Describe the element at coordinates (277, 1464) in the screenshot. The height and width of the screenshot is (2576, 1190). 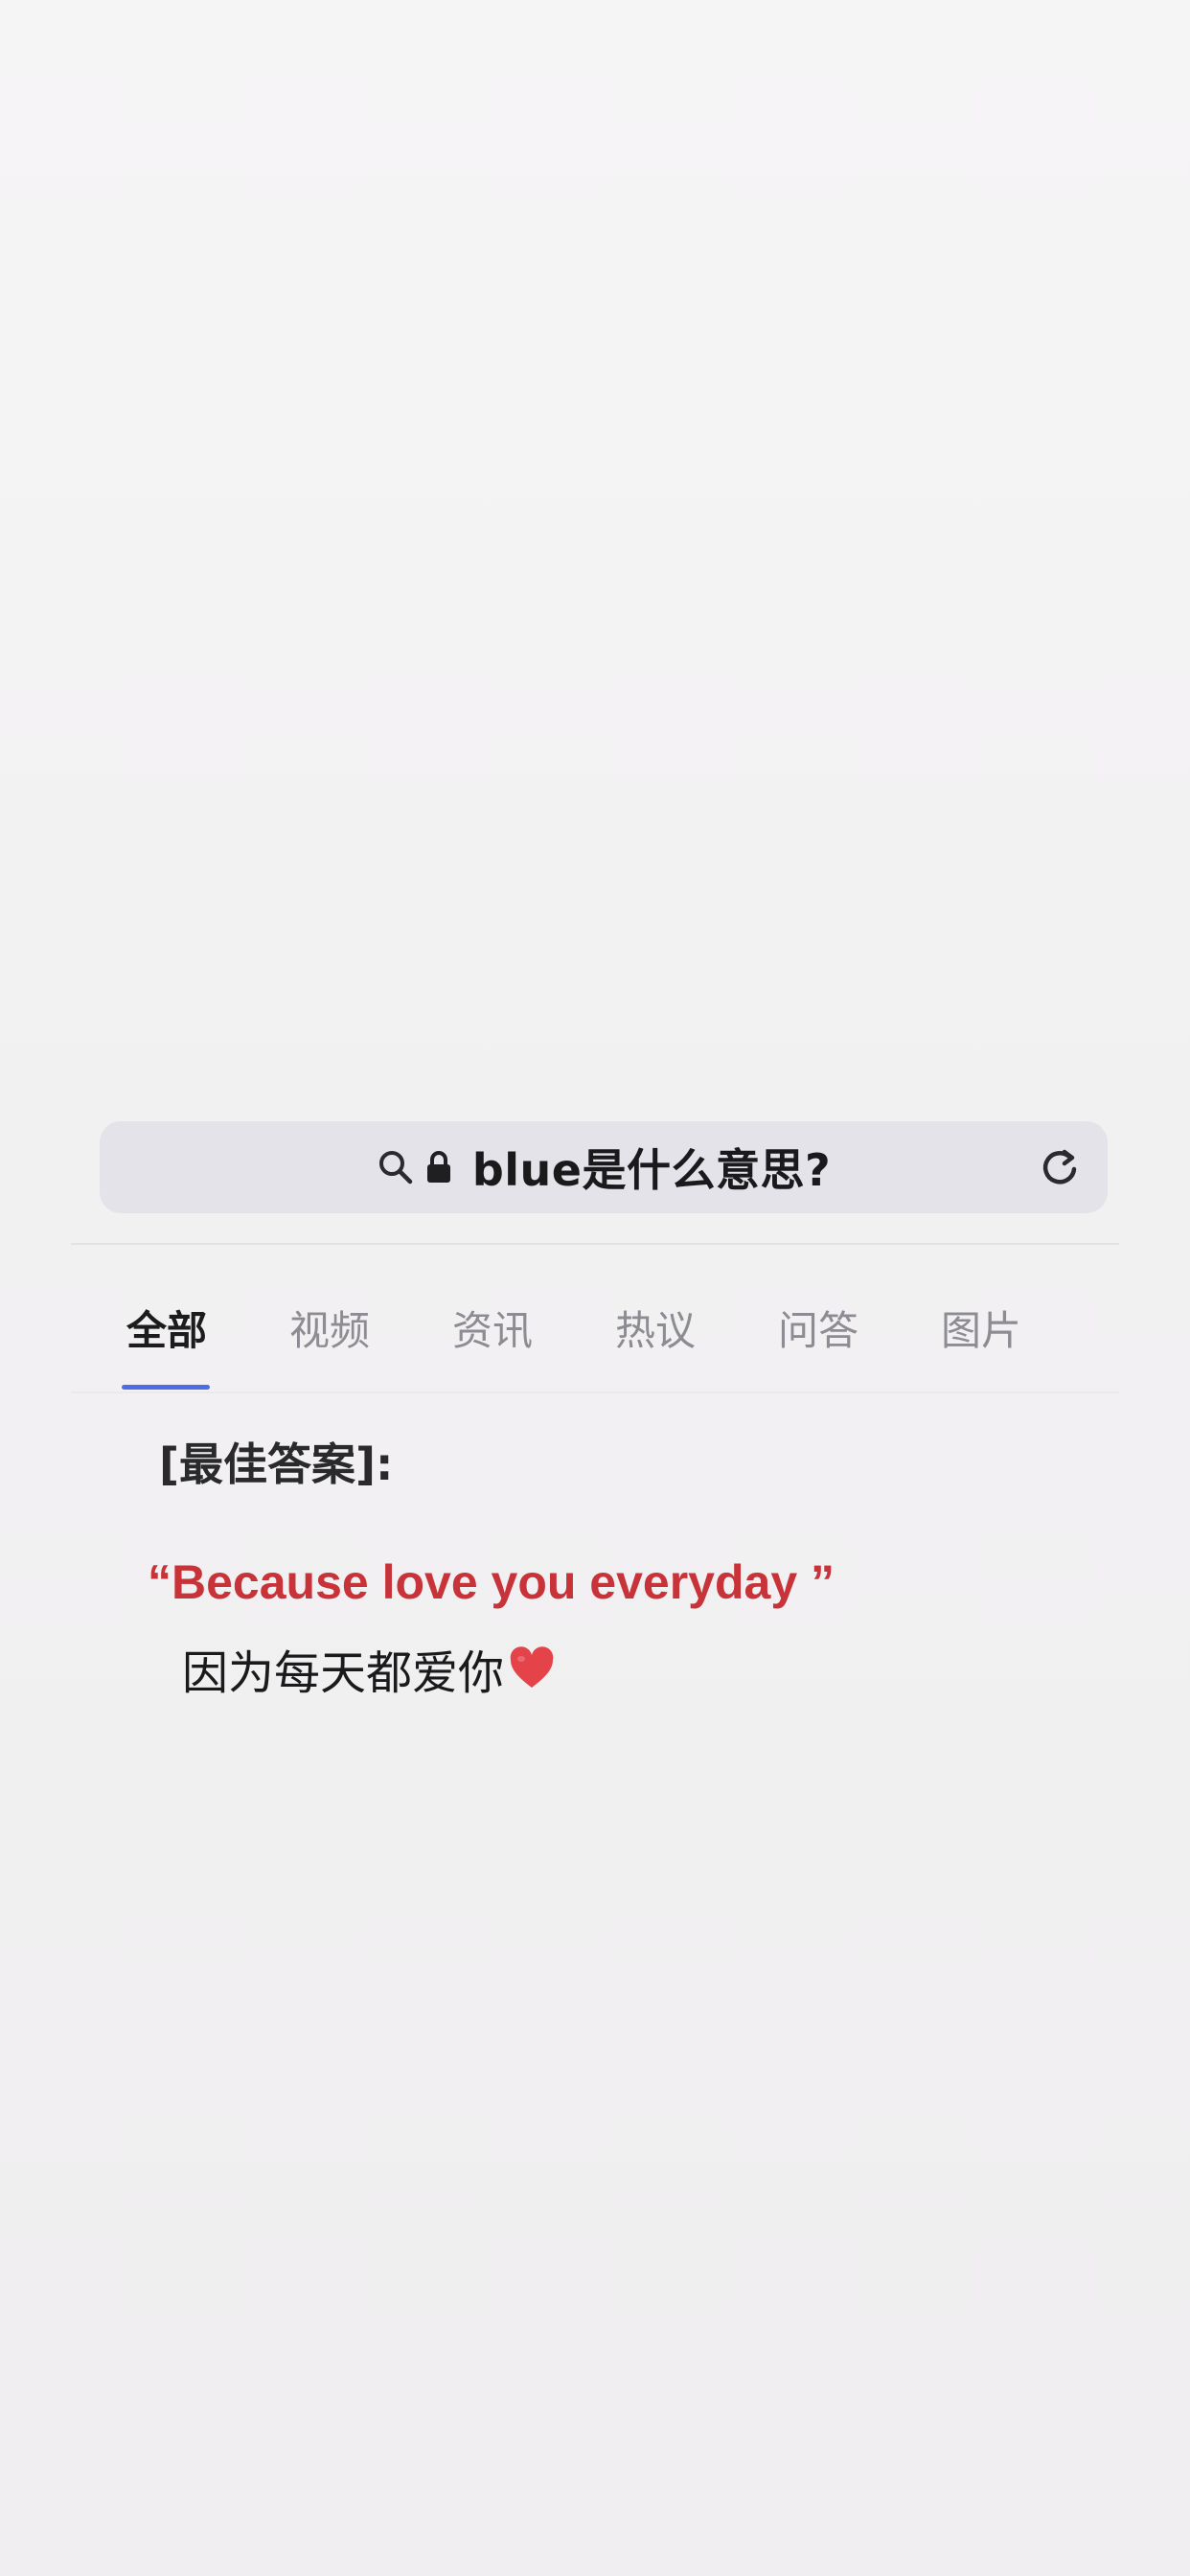
I see `best-answer-label: [最佳答案]:` at that location.